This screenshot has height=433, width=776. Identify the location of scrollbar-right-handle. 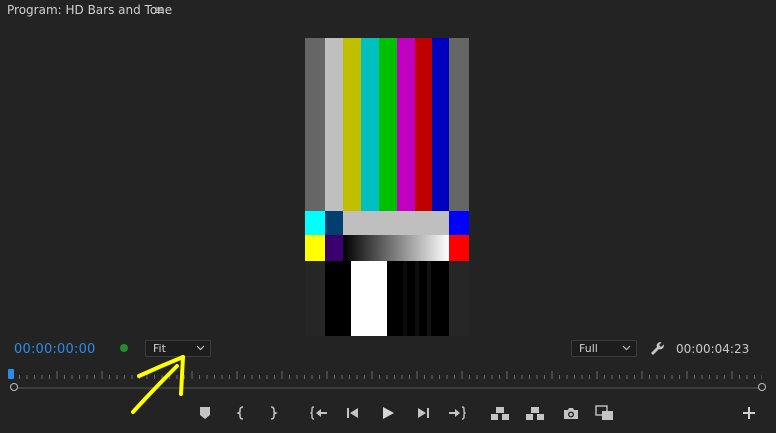
(762, 387).